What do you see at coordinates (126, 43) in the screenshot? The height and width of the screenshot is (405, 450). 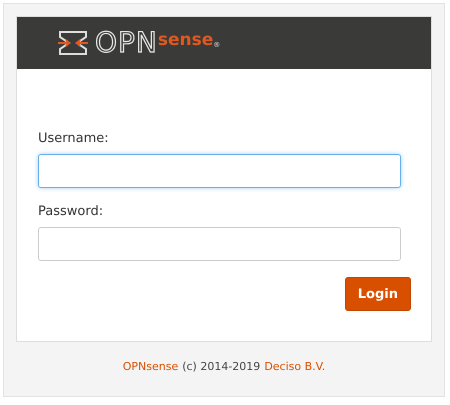 I see `logo-text: OPN` at bounding box center [126, 43].